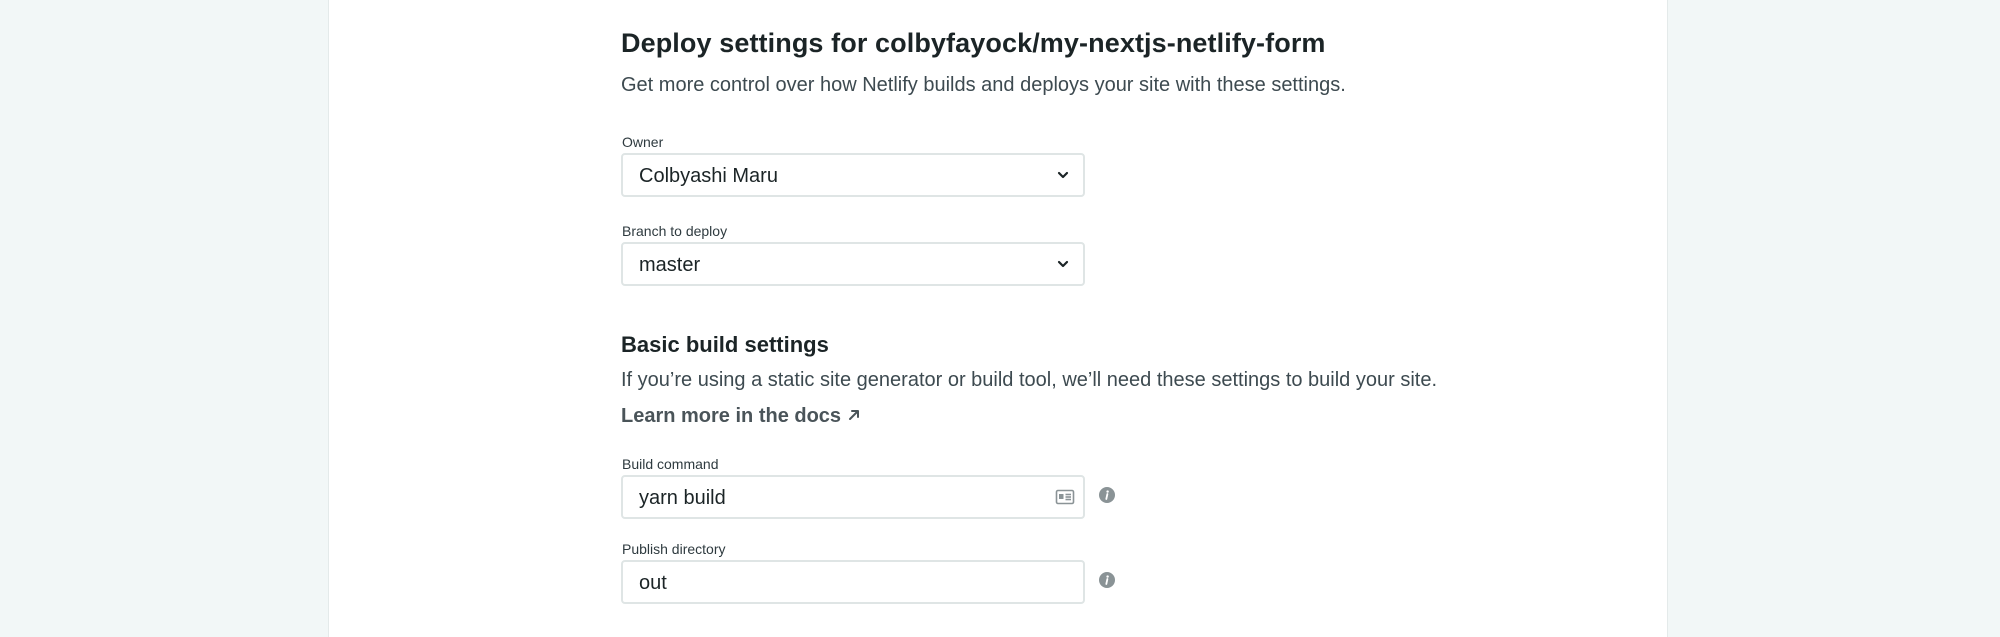  I want to click on id-card-icon, so click(1065, 497).